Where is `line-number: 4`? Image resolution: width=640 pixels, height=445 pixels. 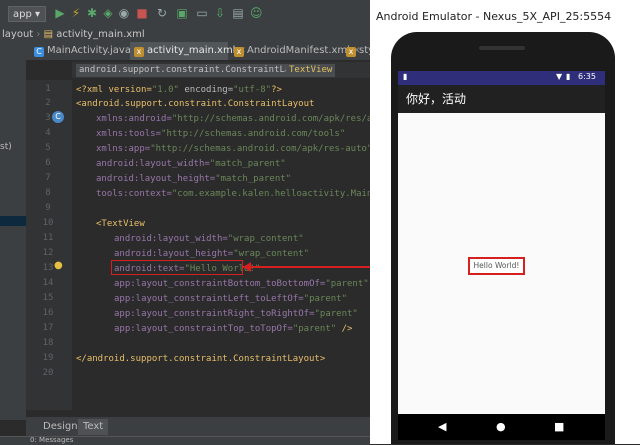 line-number: 4 is located at coordinates (48, 133).